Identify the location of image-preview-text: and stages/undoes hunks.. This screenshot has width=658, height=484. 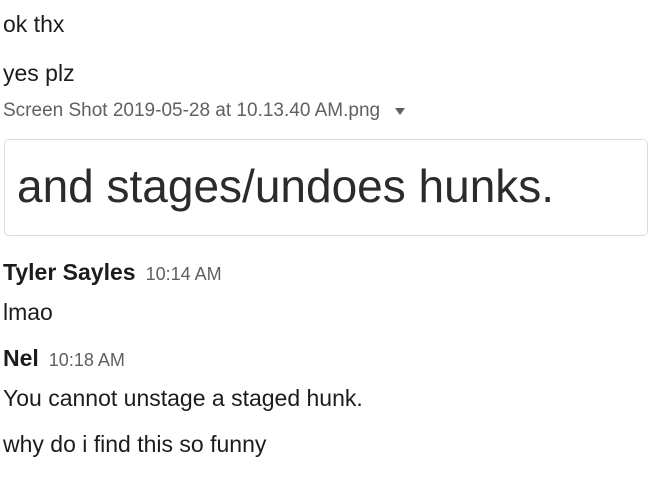
(286, 186).